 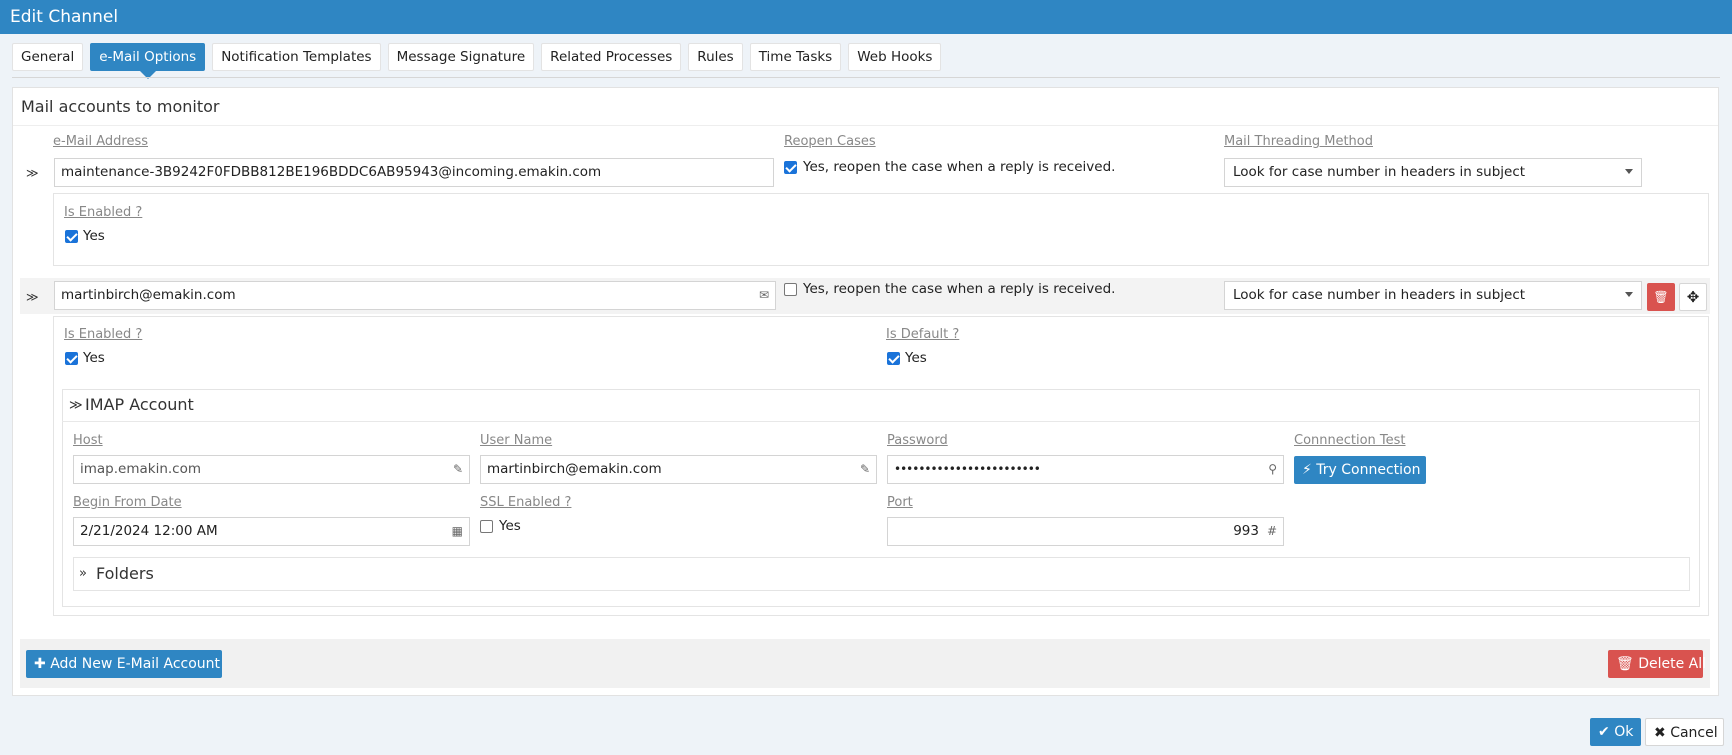 I want to click on section-title: Mail accounts to monitor, so click(x=865, y=107).